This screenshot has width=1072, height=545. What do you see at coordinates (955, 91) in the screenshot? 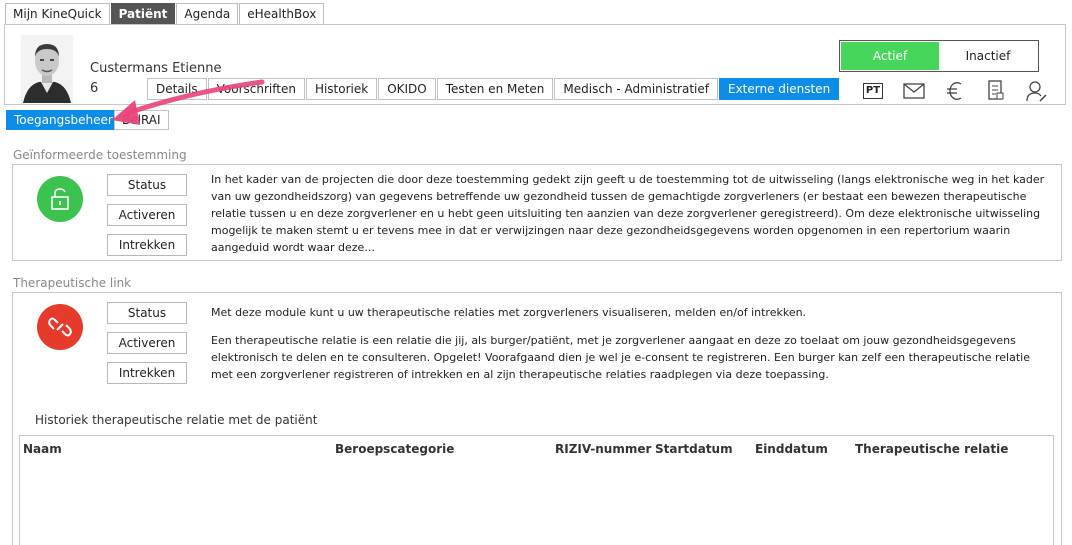
I see `euro-icon` at bounding box center [955, 91].